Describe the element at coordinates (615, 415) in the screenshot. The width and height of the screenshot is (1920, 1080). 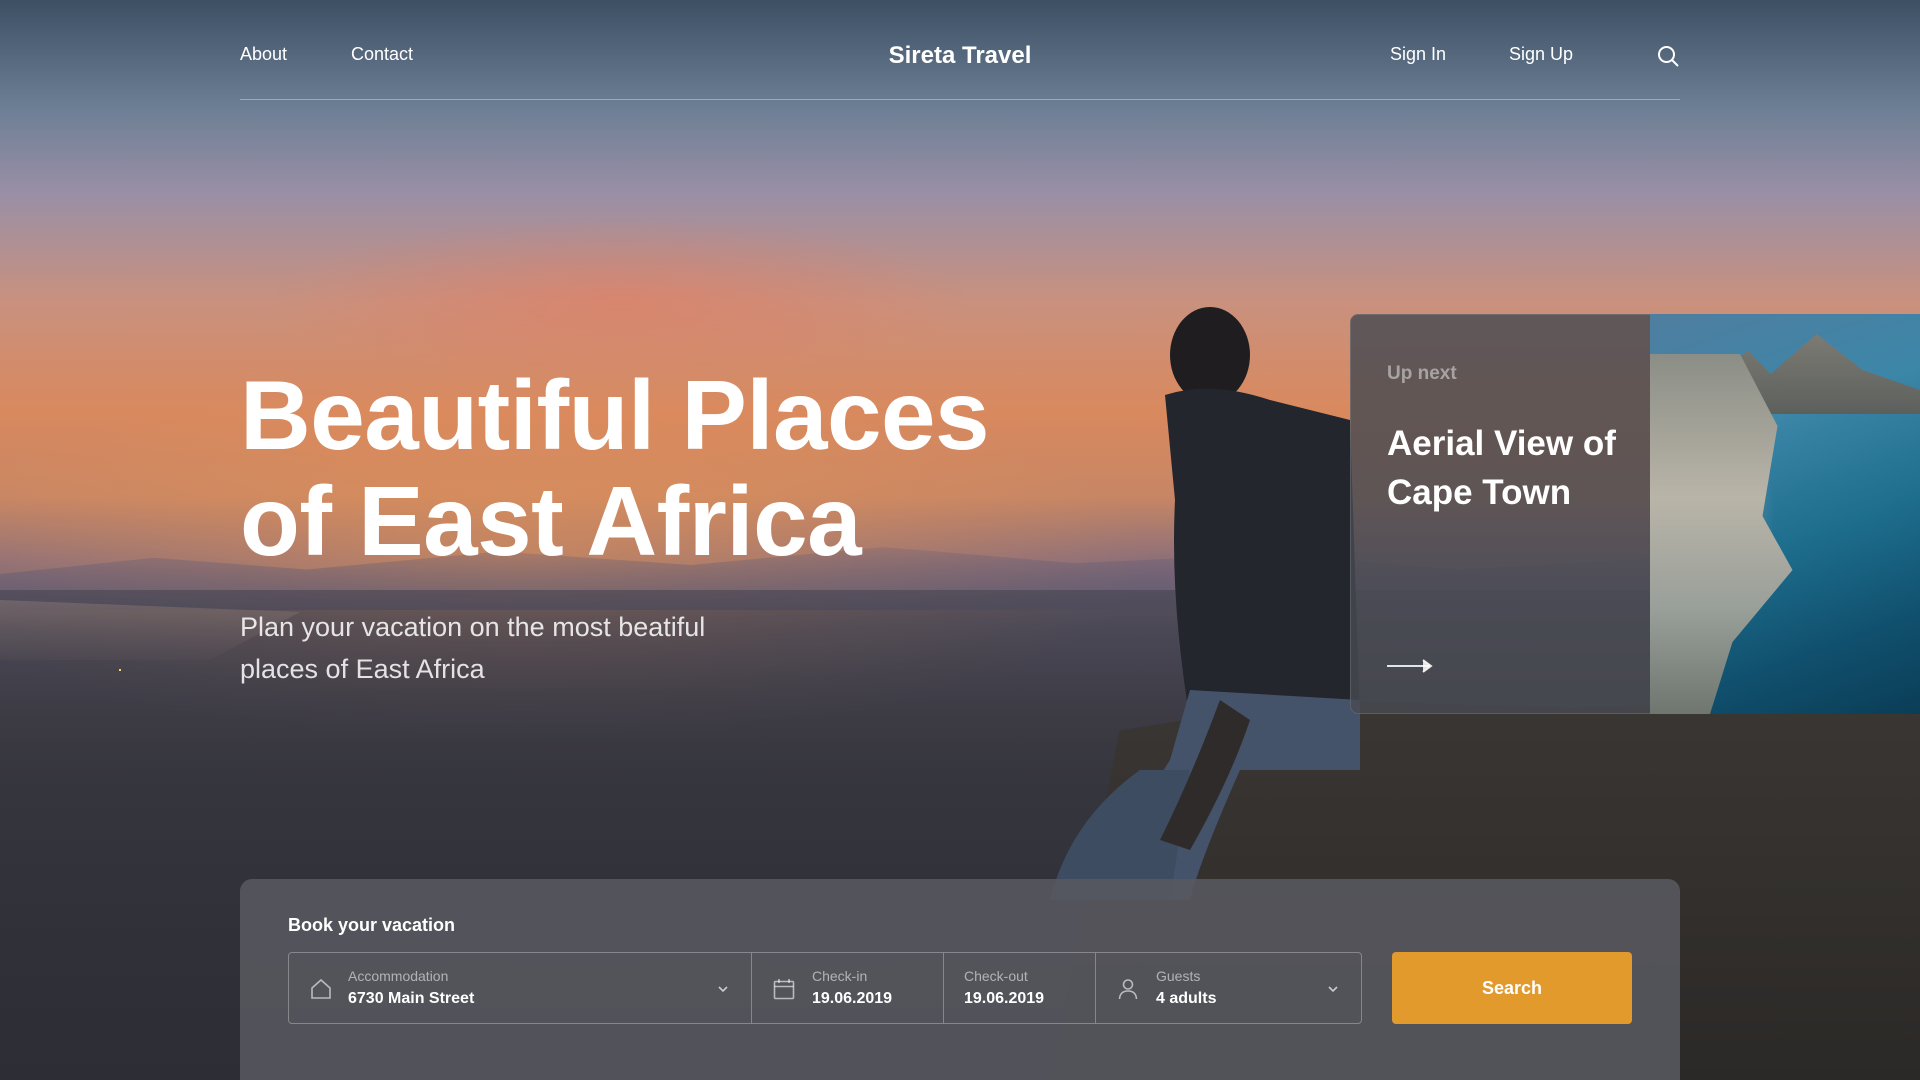
I see `hero-title-line1: Beautiful Places` at that location.